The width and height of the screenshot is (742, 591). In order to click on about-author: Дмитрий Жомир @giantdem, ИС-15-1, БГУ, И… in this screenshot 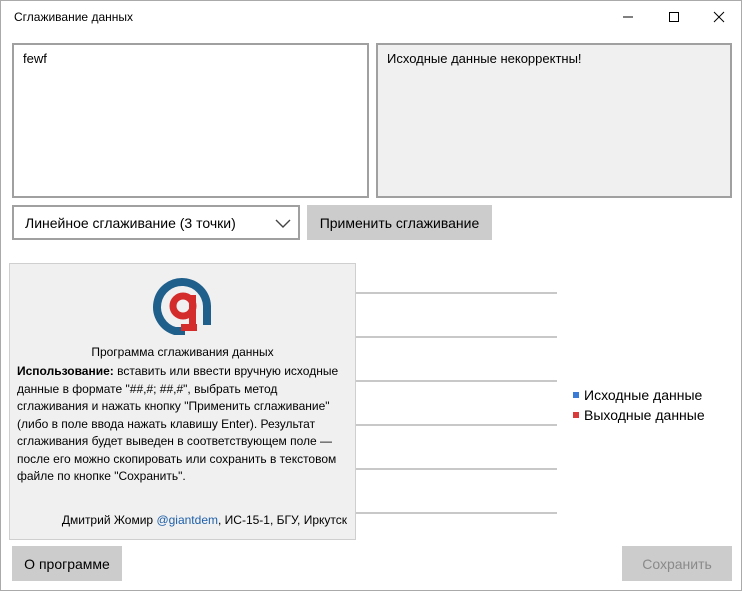, I will do `click(182, 520)`.